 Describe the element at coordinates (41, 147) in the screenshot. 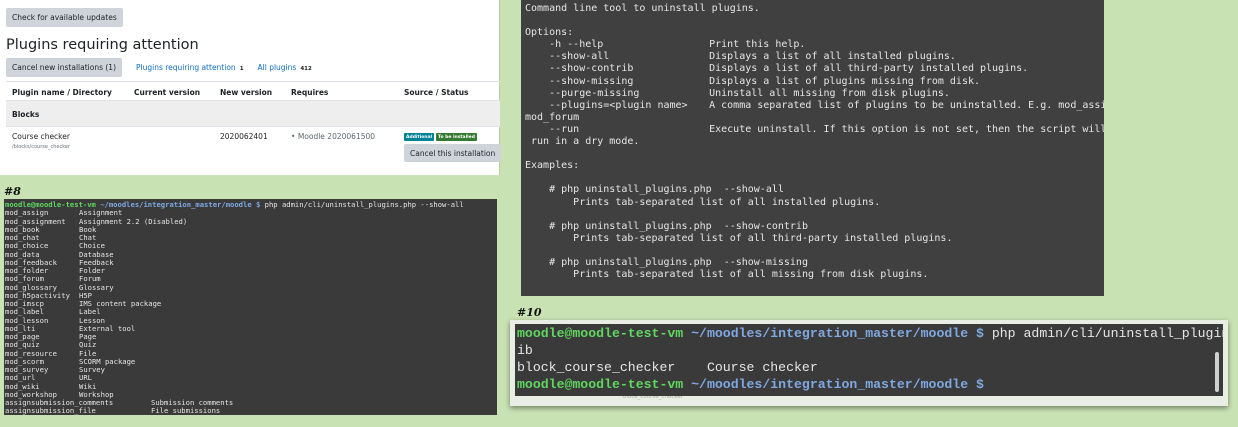

I see `plugin-directory: /blocks/course_checker` at that location.